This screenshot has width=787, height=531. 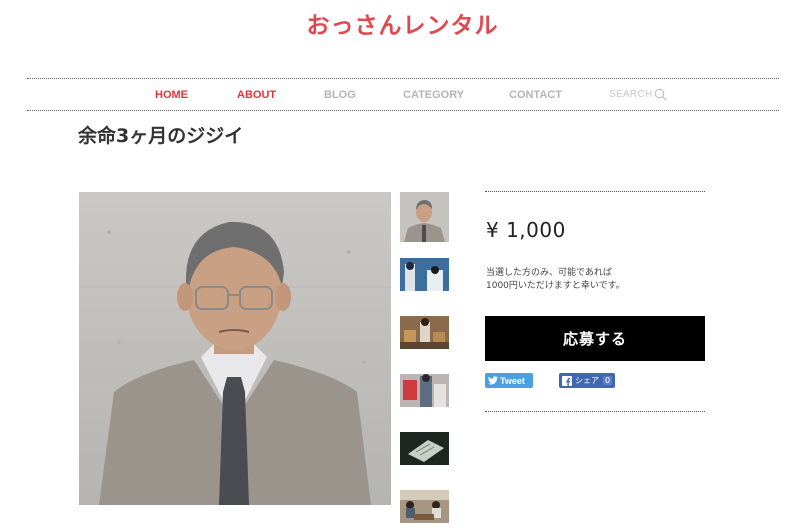 I want to click on share-count: 0, so click(x=608, y=380).